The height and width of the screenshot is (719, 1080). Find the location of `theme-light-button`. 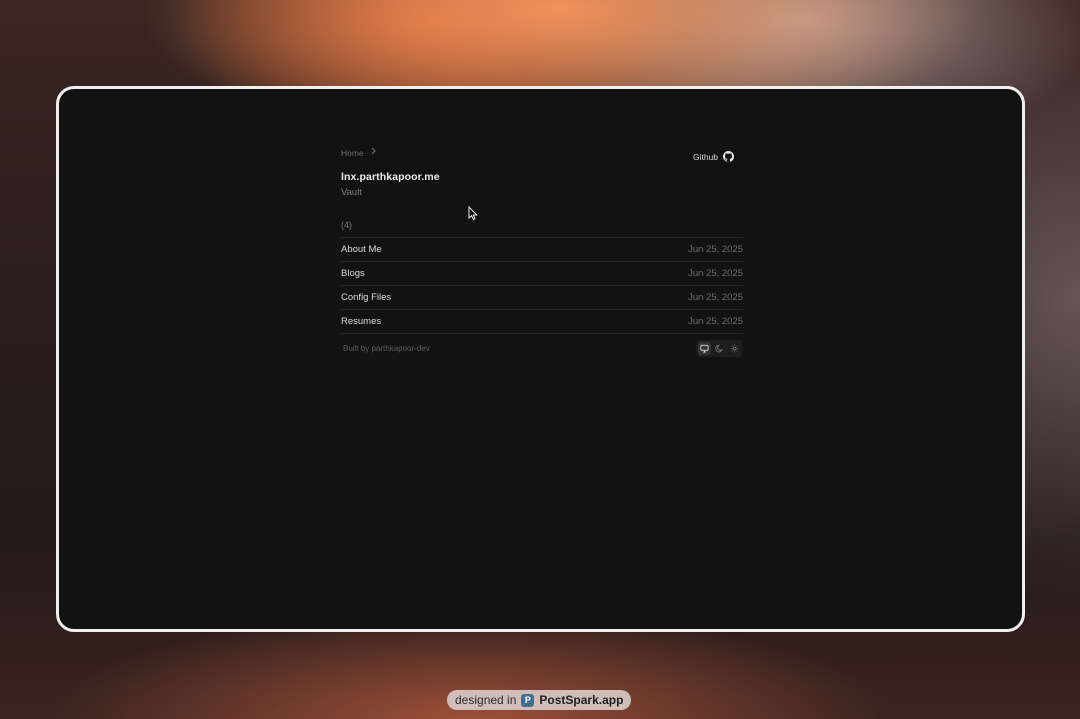

theme-light-button is located at coordinates (734, 348).